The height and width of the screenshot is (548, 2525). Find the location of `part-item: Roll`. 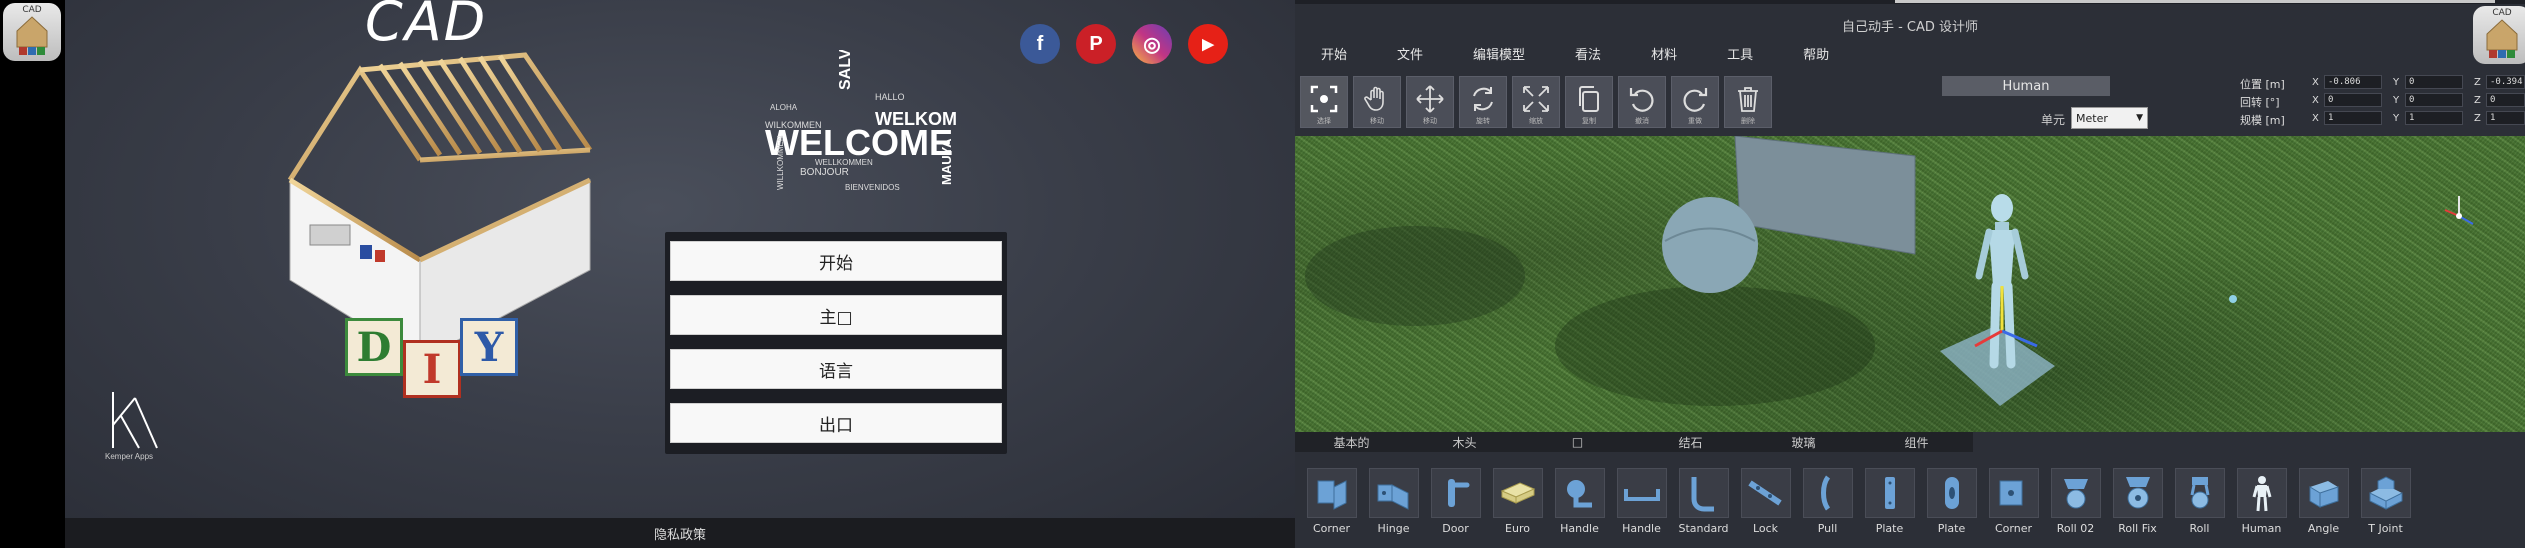

part-item: Roll is located at coordinates (2199, 501).